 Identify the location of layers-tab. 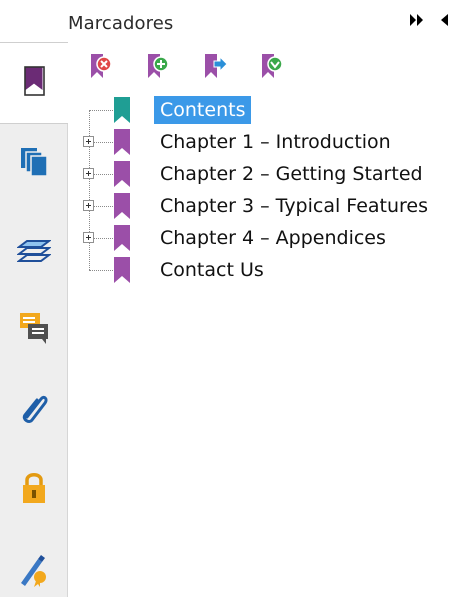
(34, 250).